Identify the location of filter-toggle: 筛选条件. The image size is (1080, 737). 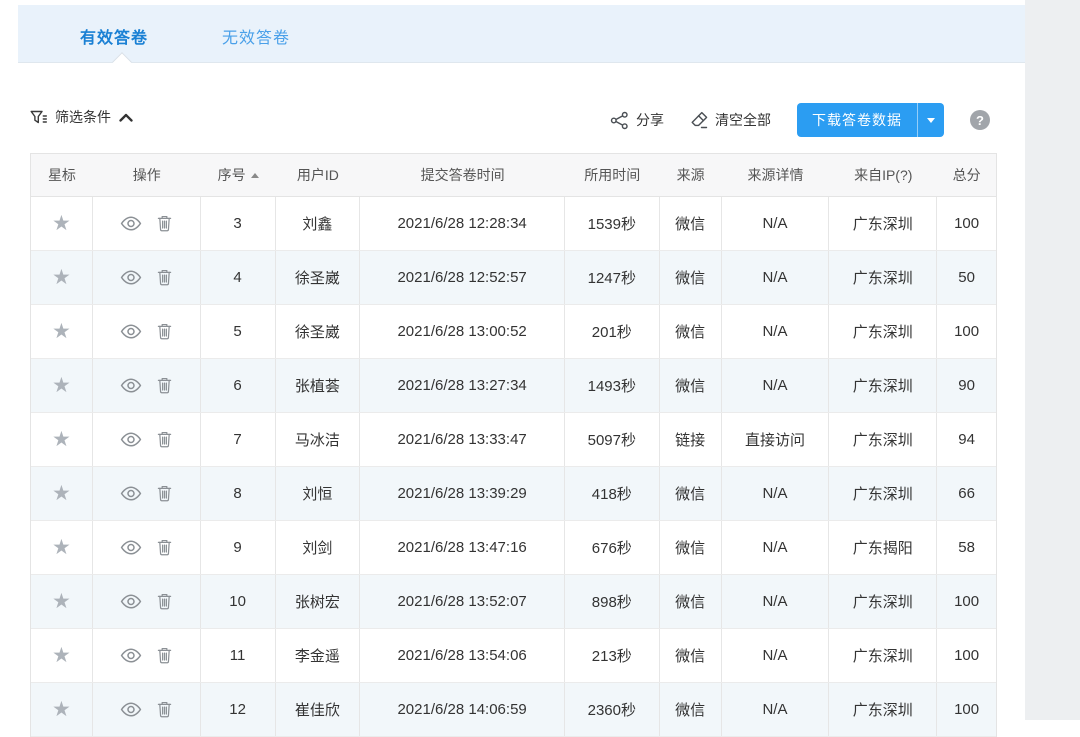
(81, 117).